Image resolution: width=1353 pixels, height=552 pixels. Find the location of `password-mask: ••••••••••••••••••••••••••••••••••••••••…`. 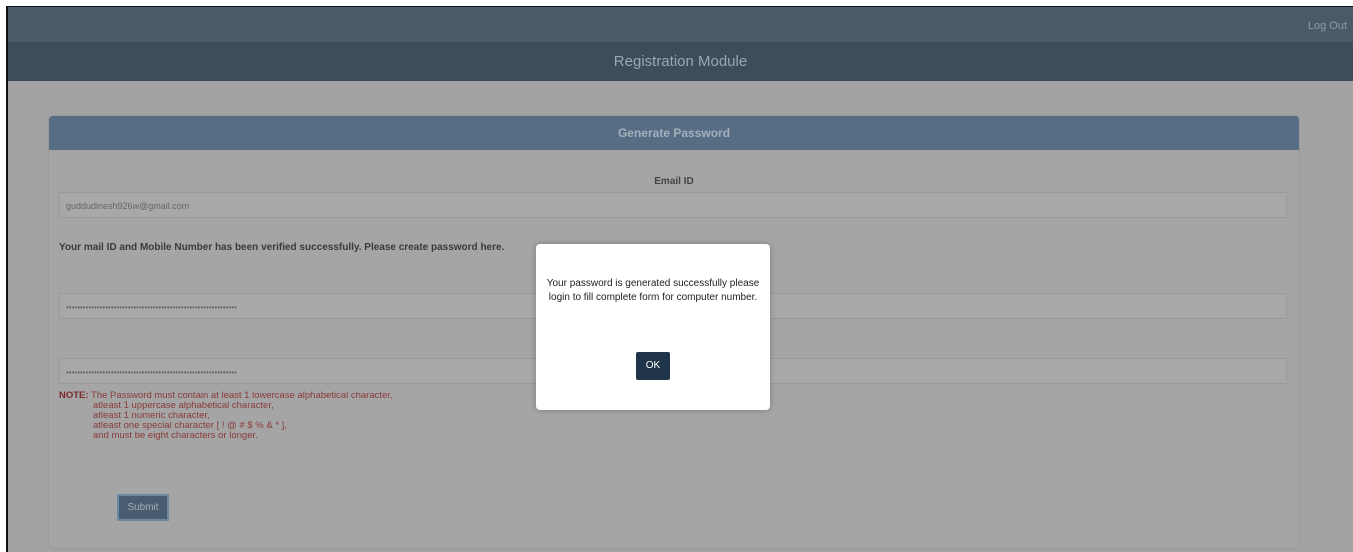

password-mask: ••••••••••••••••••••••••••••••••••••••••… is located at coordinates (151, 307).